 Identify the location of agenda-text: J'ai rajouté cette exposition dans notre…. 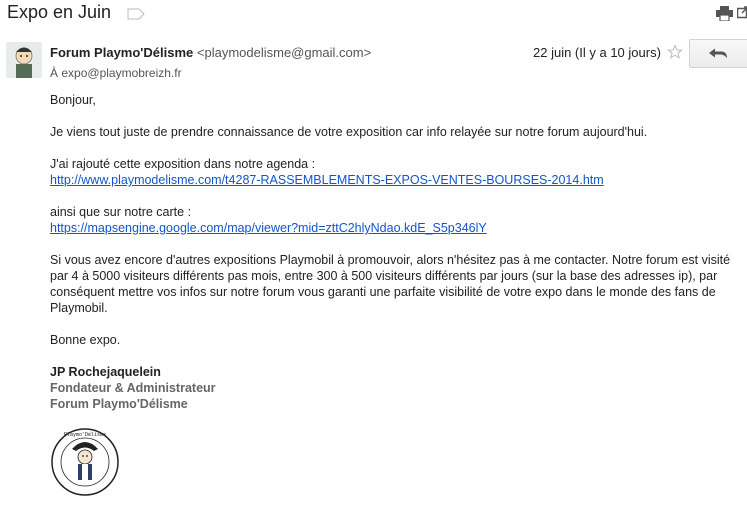
(183, 164).